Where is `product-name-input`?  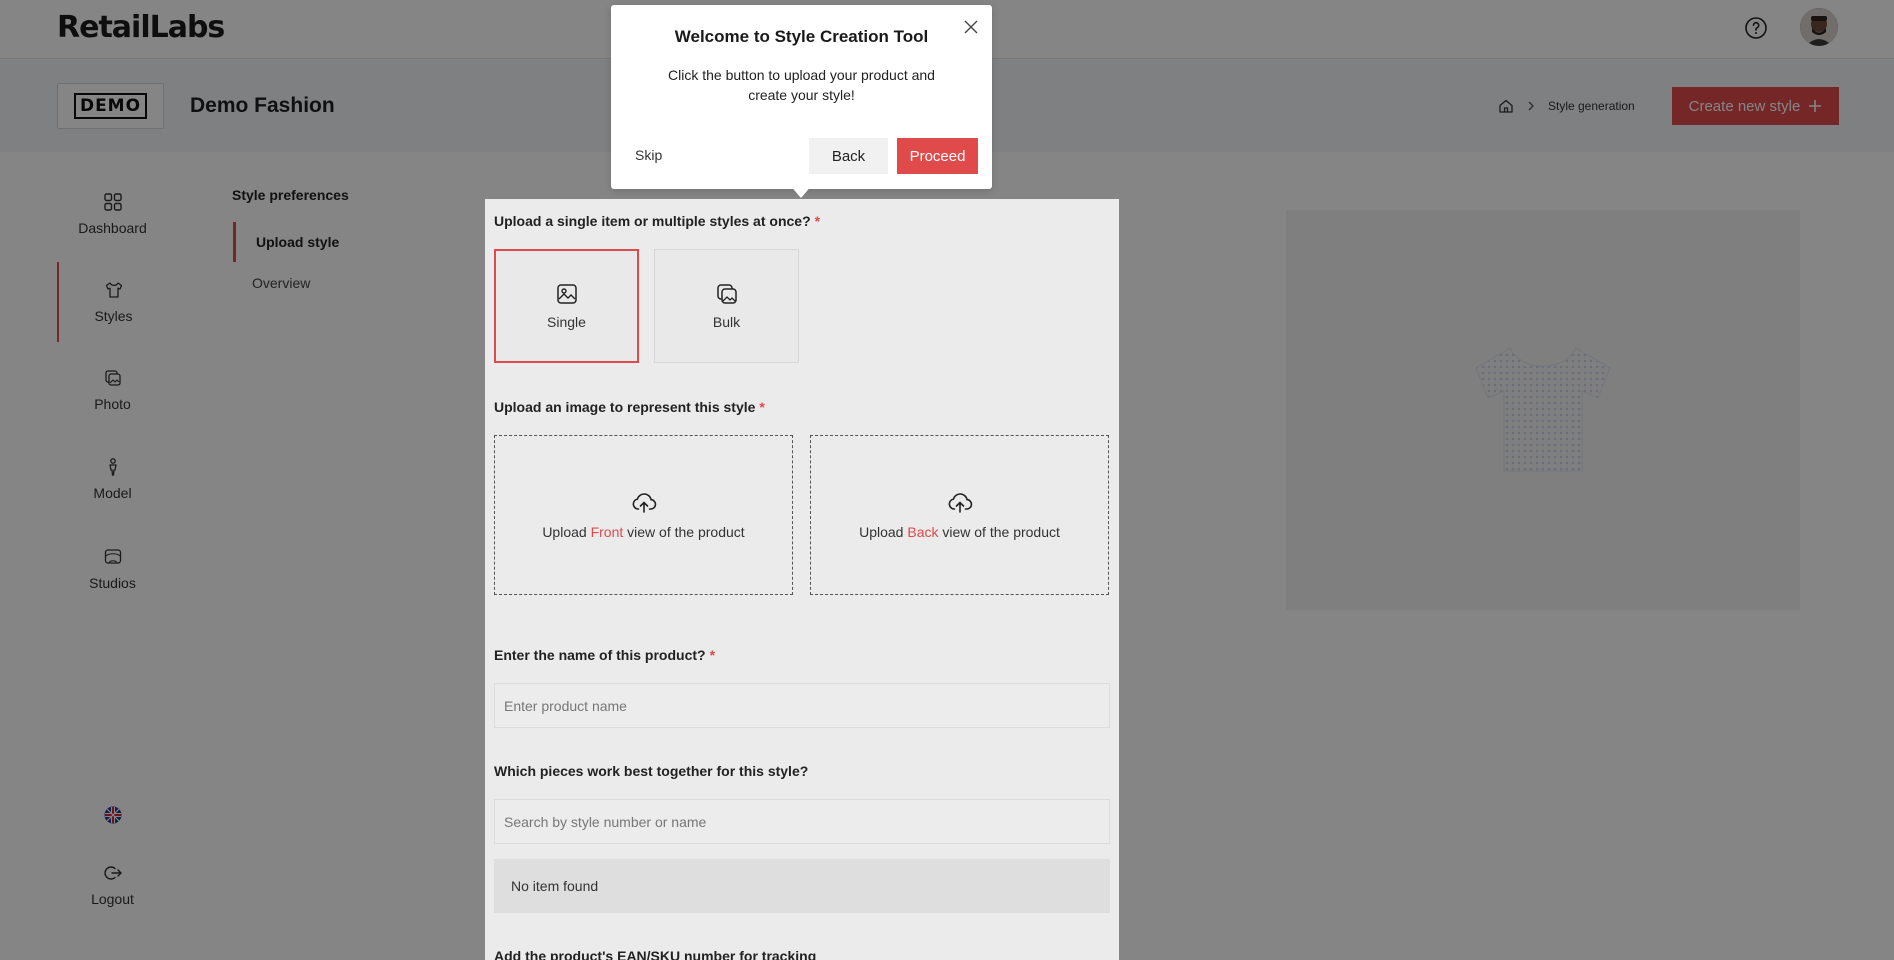 product-name-input is located at coordinates (802, 705).